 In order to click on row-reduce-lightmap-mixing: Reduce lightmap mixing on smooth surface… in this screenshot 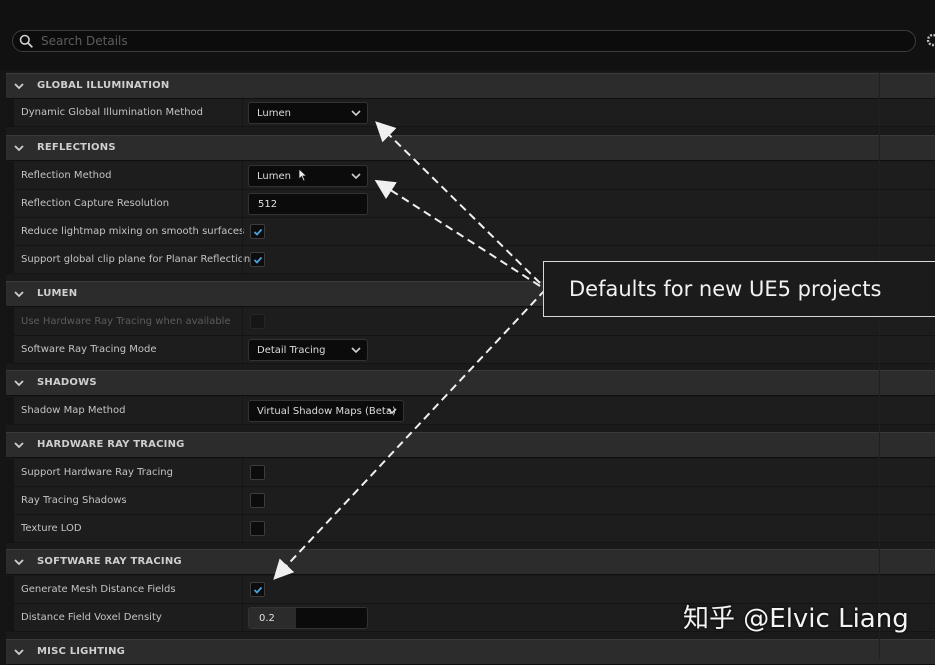, I will do `click(470, 232)`.